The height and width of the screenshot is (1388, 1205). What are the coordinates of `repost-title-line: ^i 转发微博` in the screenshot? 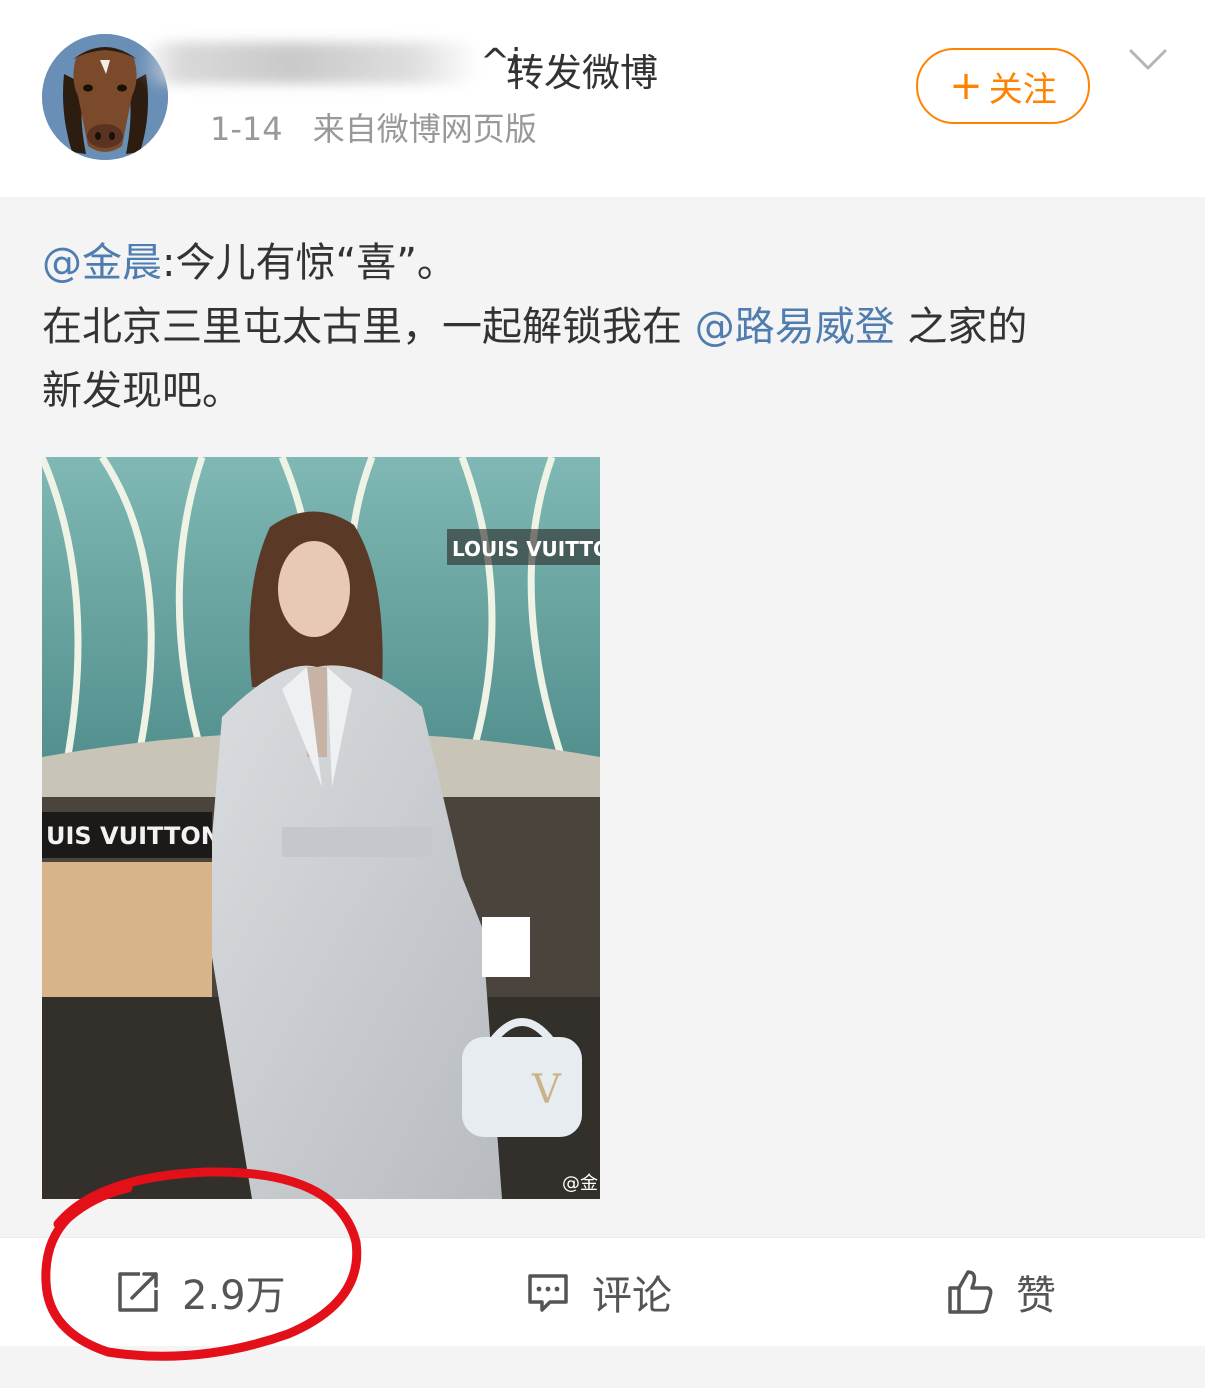 It's located at (420, 66).